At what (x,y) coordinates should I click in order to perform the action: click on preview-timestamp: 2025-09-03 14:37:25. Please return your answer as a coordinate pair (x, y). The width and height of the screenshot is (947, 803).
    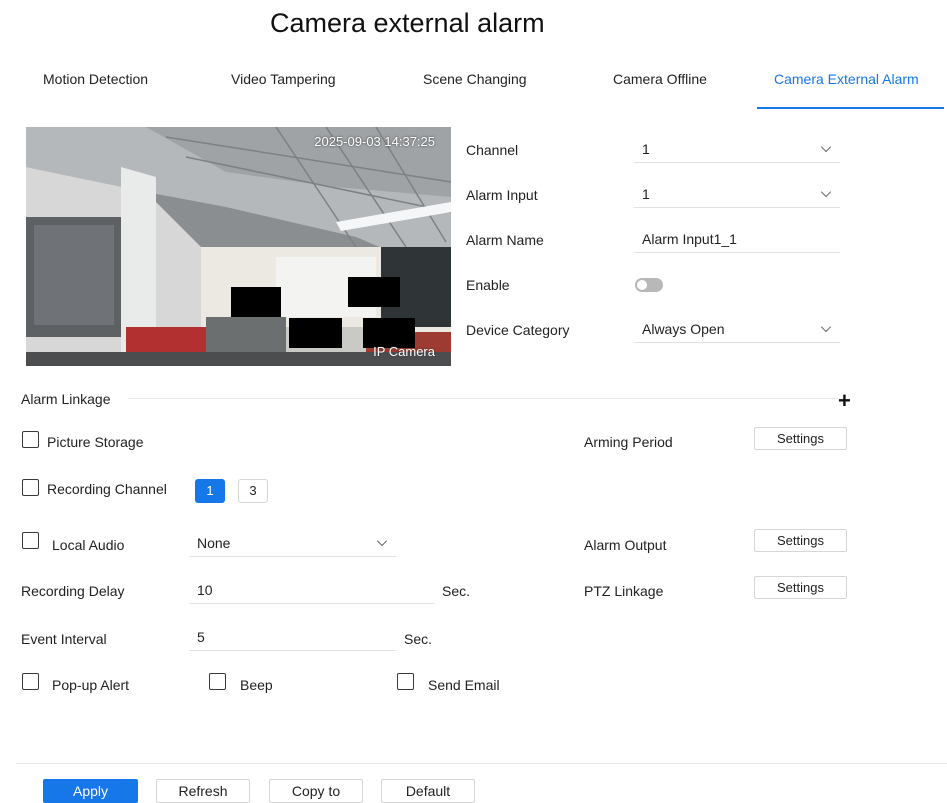
    Looking at the image, I should click on (374, 141).